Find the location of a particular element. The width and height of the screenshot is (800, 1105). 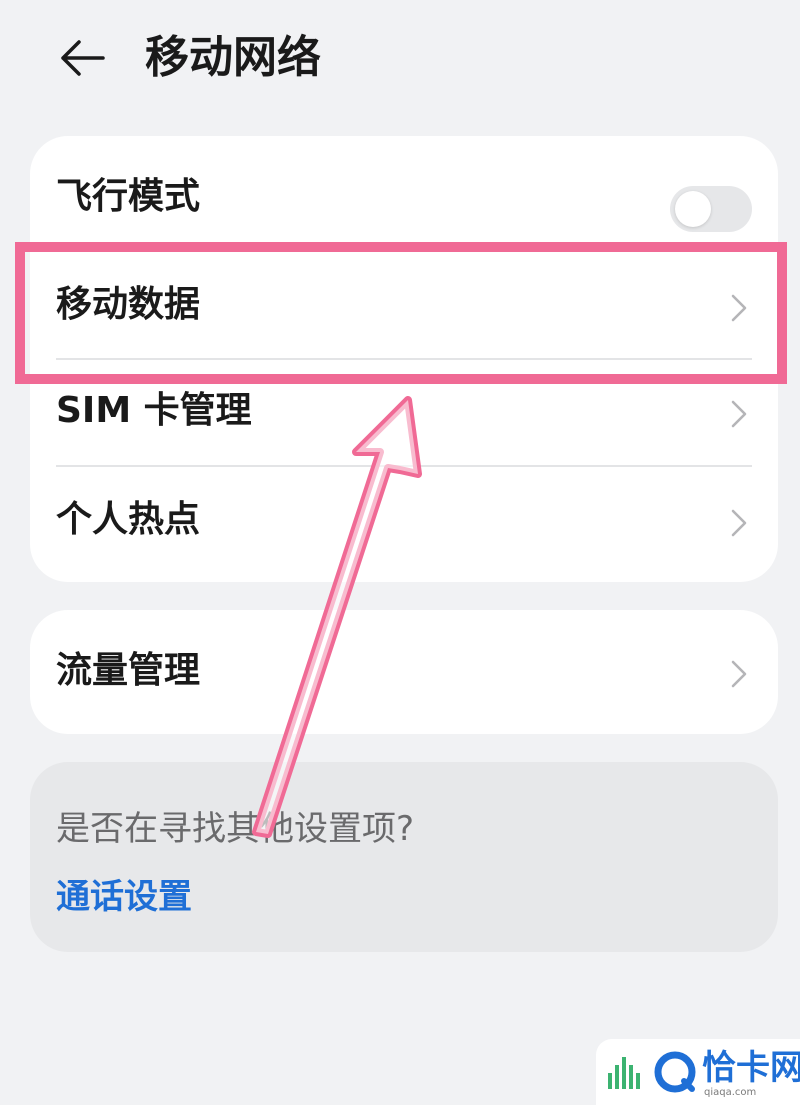

divider is located at coordinates (404, 466).